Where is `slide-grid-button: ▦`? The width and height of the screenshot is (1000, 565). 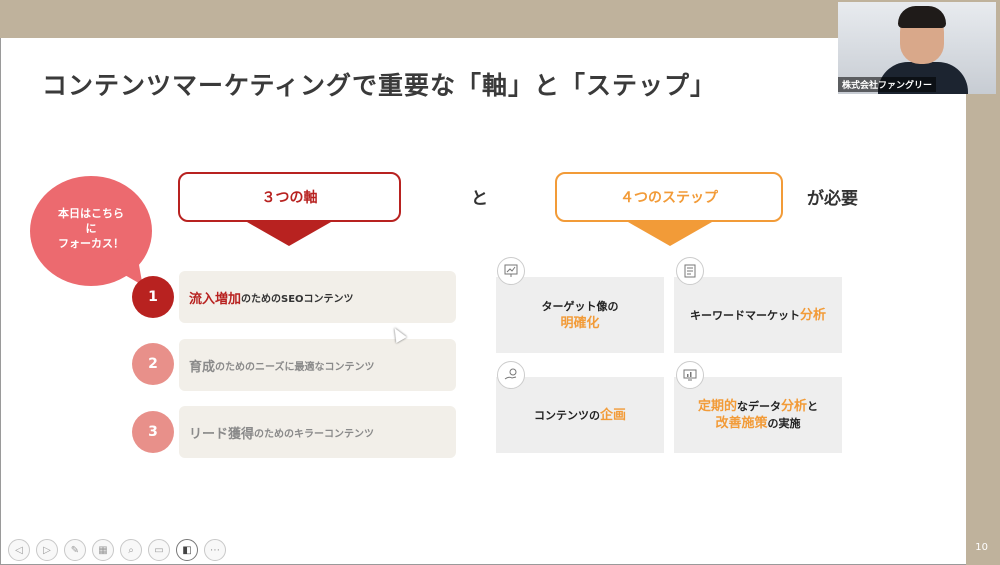
slide-grid-button: ▦ is located at coordinates (103, 550).